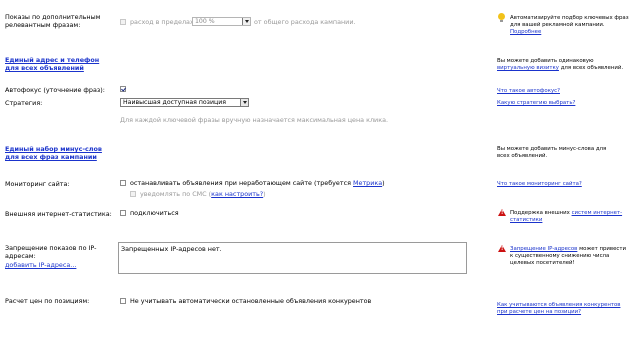 The height and width of the screenshot is (360, 640). I want to click on strategy-help-link: Какую стратегию выбрать?, so click(563, 103).